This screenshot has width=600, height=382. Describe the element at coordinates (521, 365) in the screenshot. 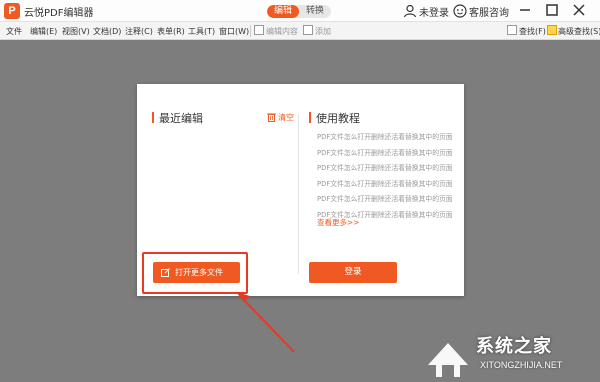

I see `watermark-url: XITONGZHIJIA.NET` at that location.